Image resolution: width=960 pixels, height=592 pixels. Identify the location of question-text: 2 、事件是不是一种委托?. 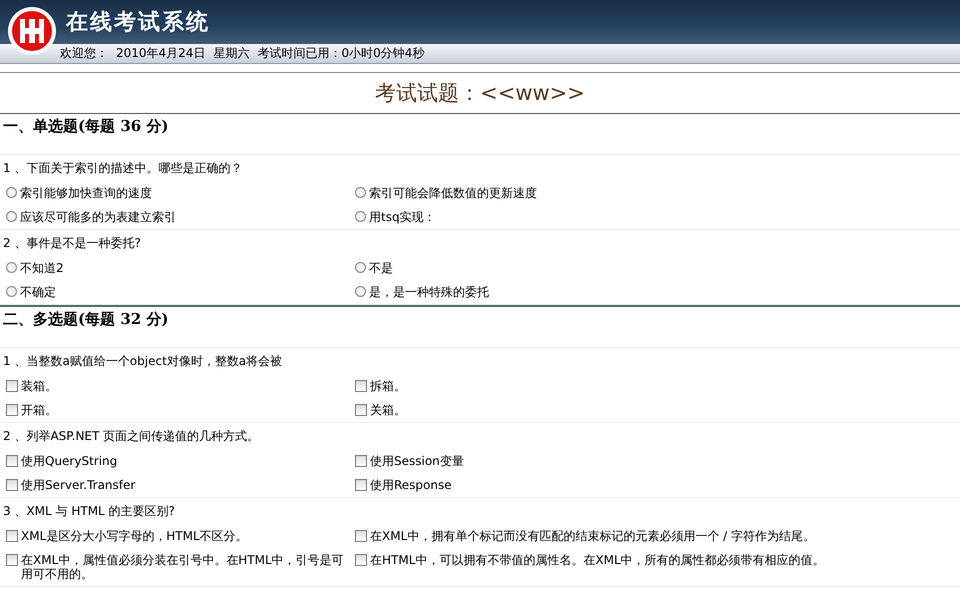
(72, 243).